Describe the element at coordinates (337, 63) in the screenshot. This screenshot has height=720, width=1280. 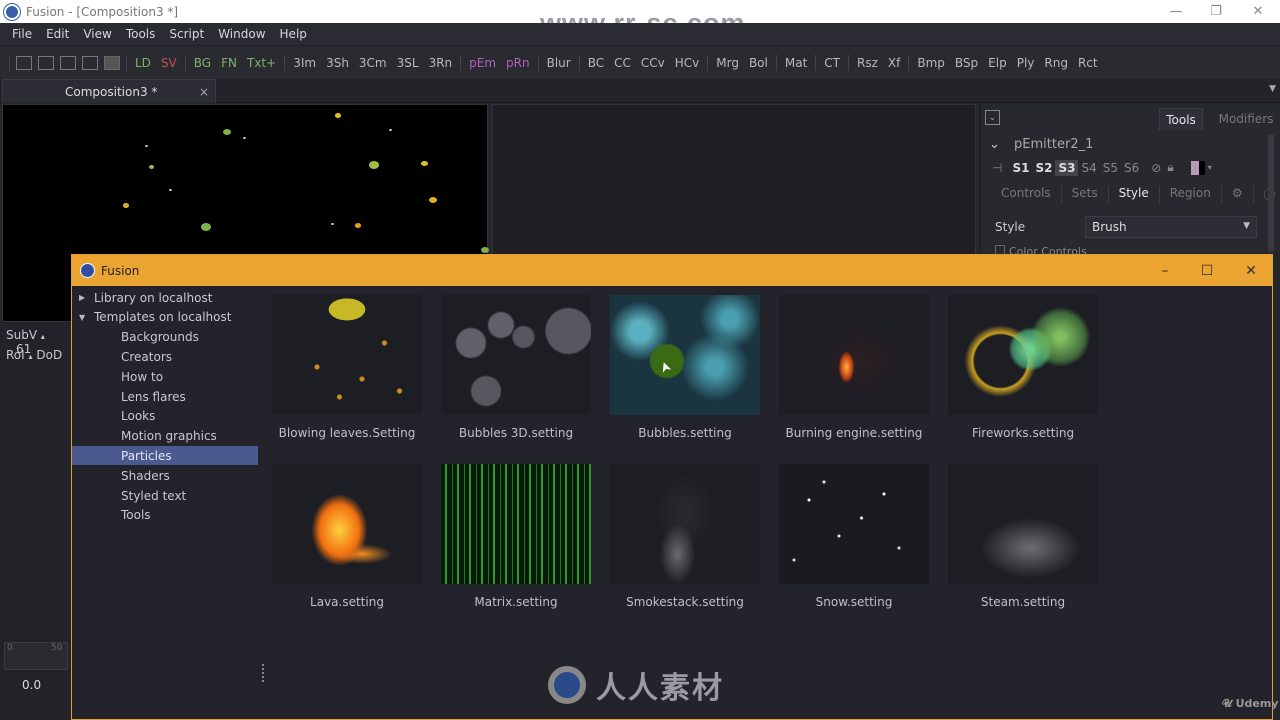
I see `tool-button-3sh: 3Sh` at that location.